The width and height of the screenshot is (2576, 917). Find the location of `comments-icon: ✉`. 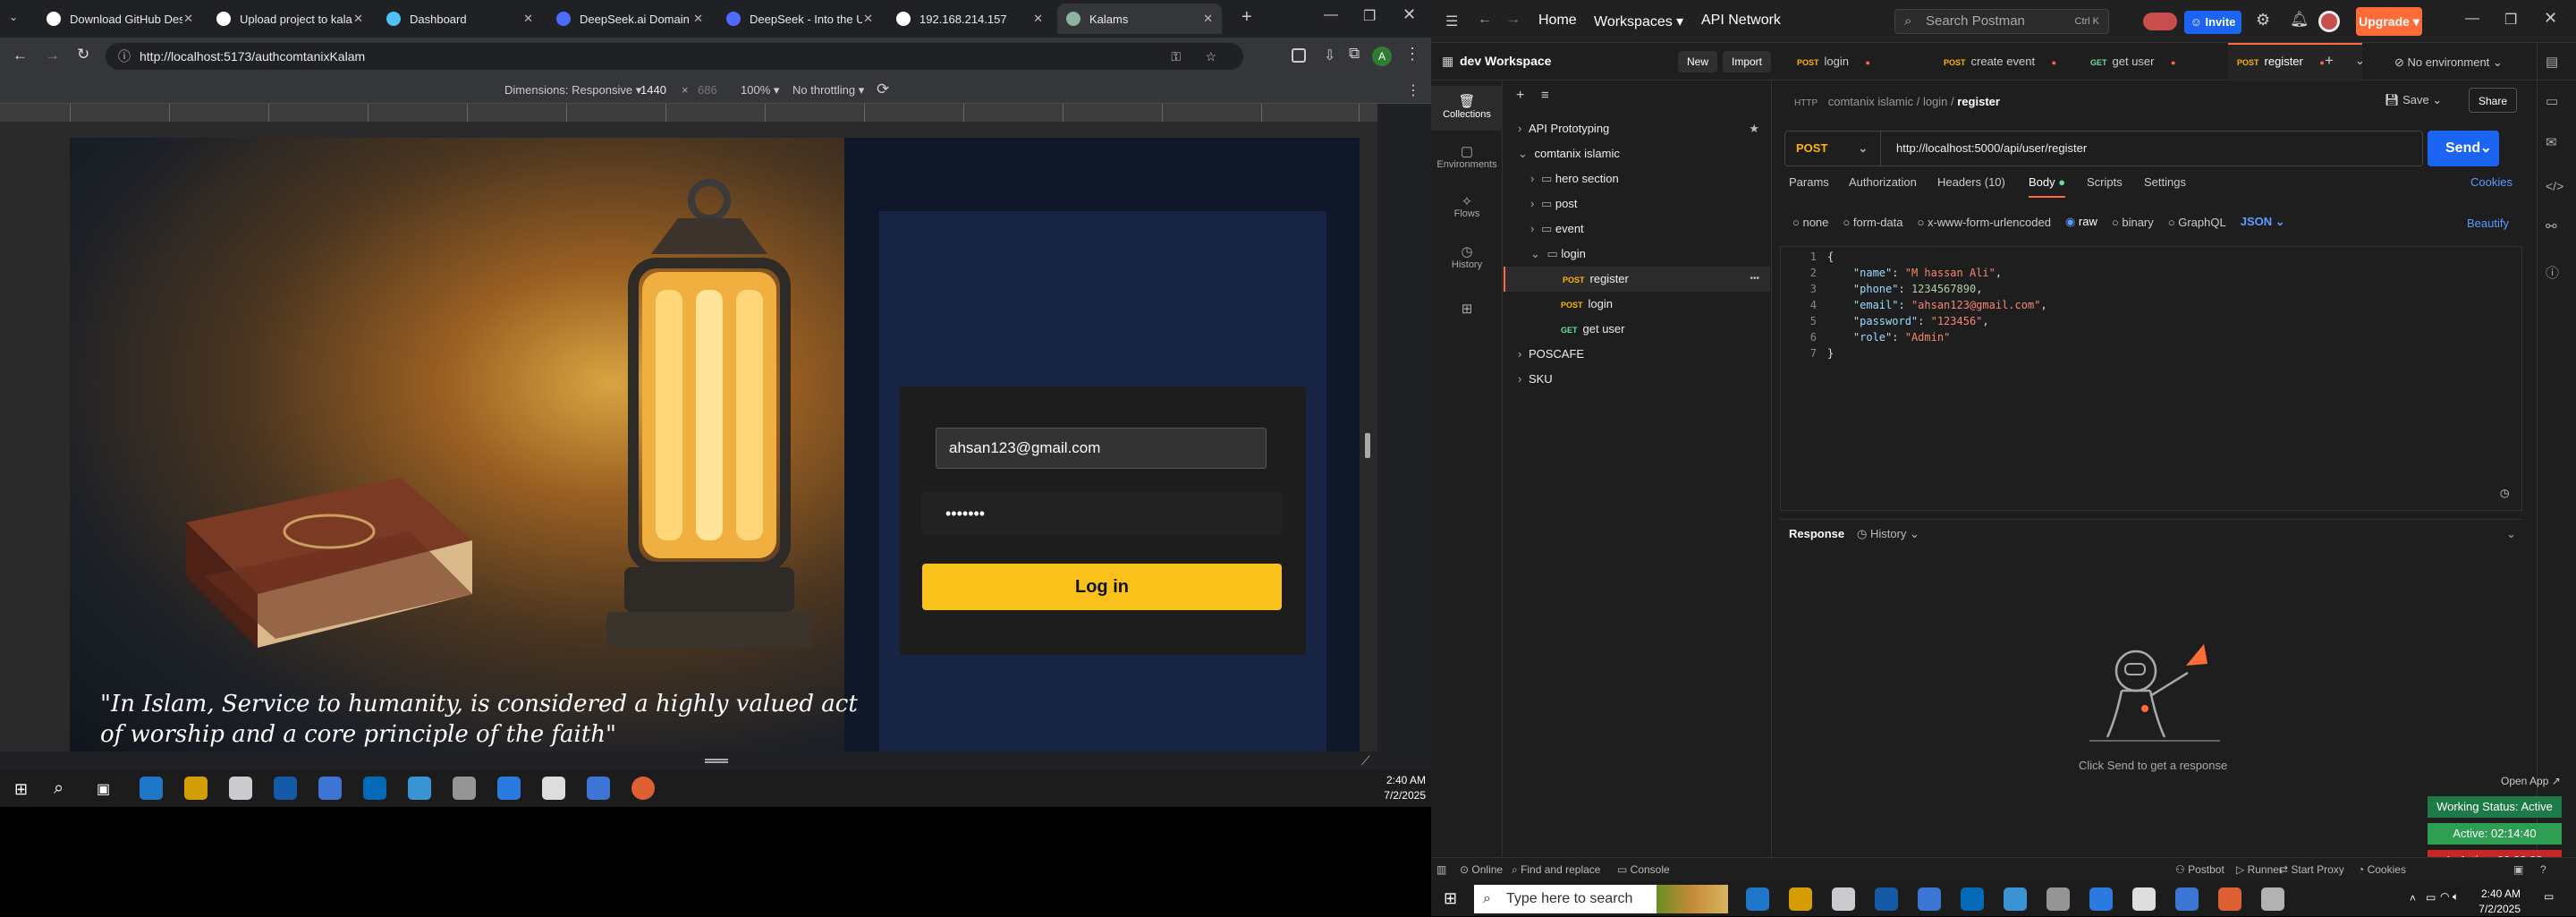

comments-icon: ✉ is located at coordinates (2551, 142).